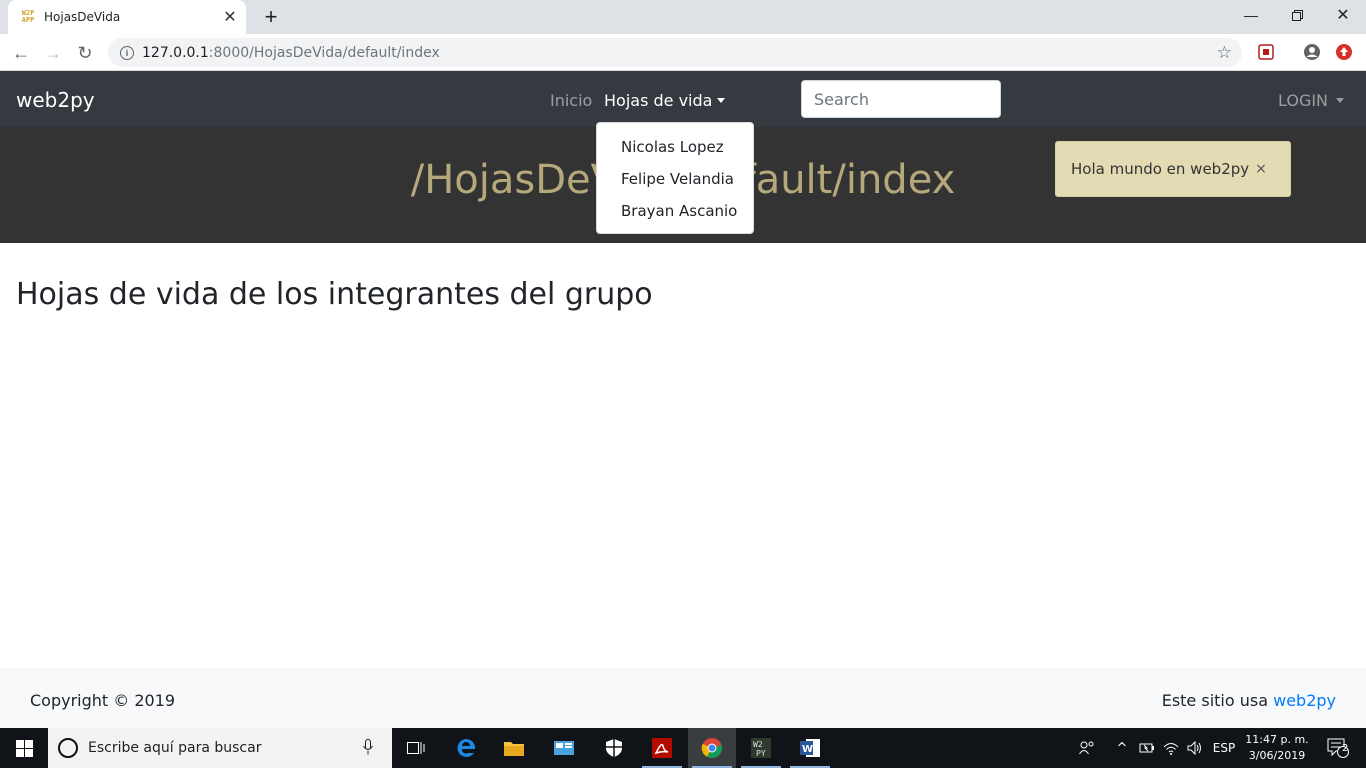 The height and width of the screenshot is (768, 1366). What do you see at coordinates (68, 748) in the screenshot?
I see `cortana-icon` at bounding box center [68, 748].